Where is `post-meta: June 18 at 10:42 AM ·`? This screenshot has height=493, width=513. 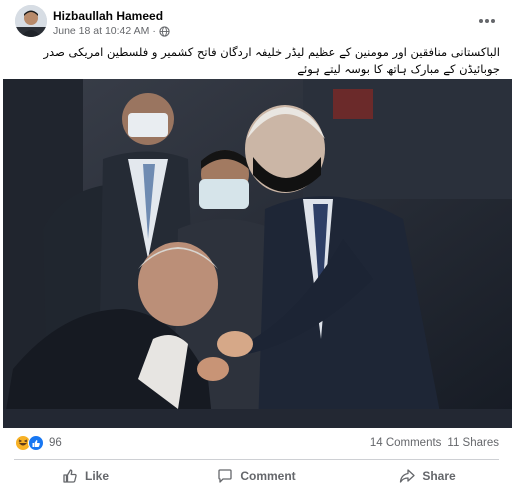 post-meta: June 18 at 10:42 AM · is located at coordinates (111, 31).